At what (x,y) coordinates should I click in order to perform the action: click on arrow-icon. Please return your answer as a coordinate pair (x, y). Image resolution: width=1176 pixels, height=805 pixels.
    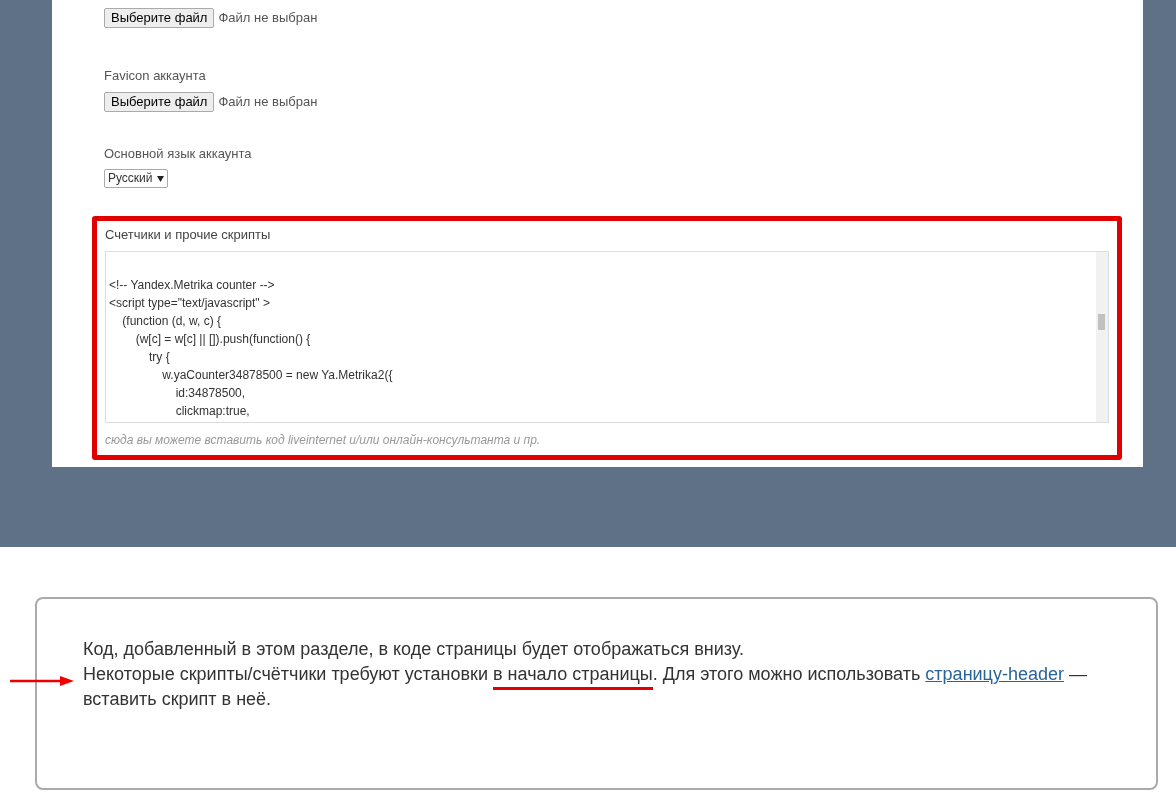
    Looking at the image, I should click on (42, 681).